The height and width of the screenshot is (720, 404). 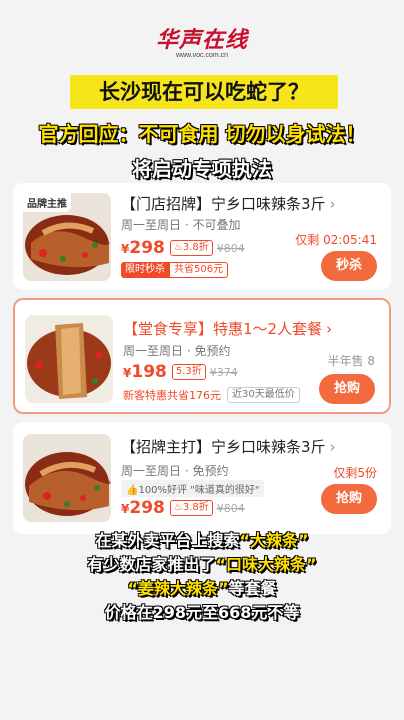 I want to click on promo-row: 限时秒杀 共省506元, so click(x=175, y=270).